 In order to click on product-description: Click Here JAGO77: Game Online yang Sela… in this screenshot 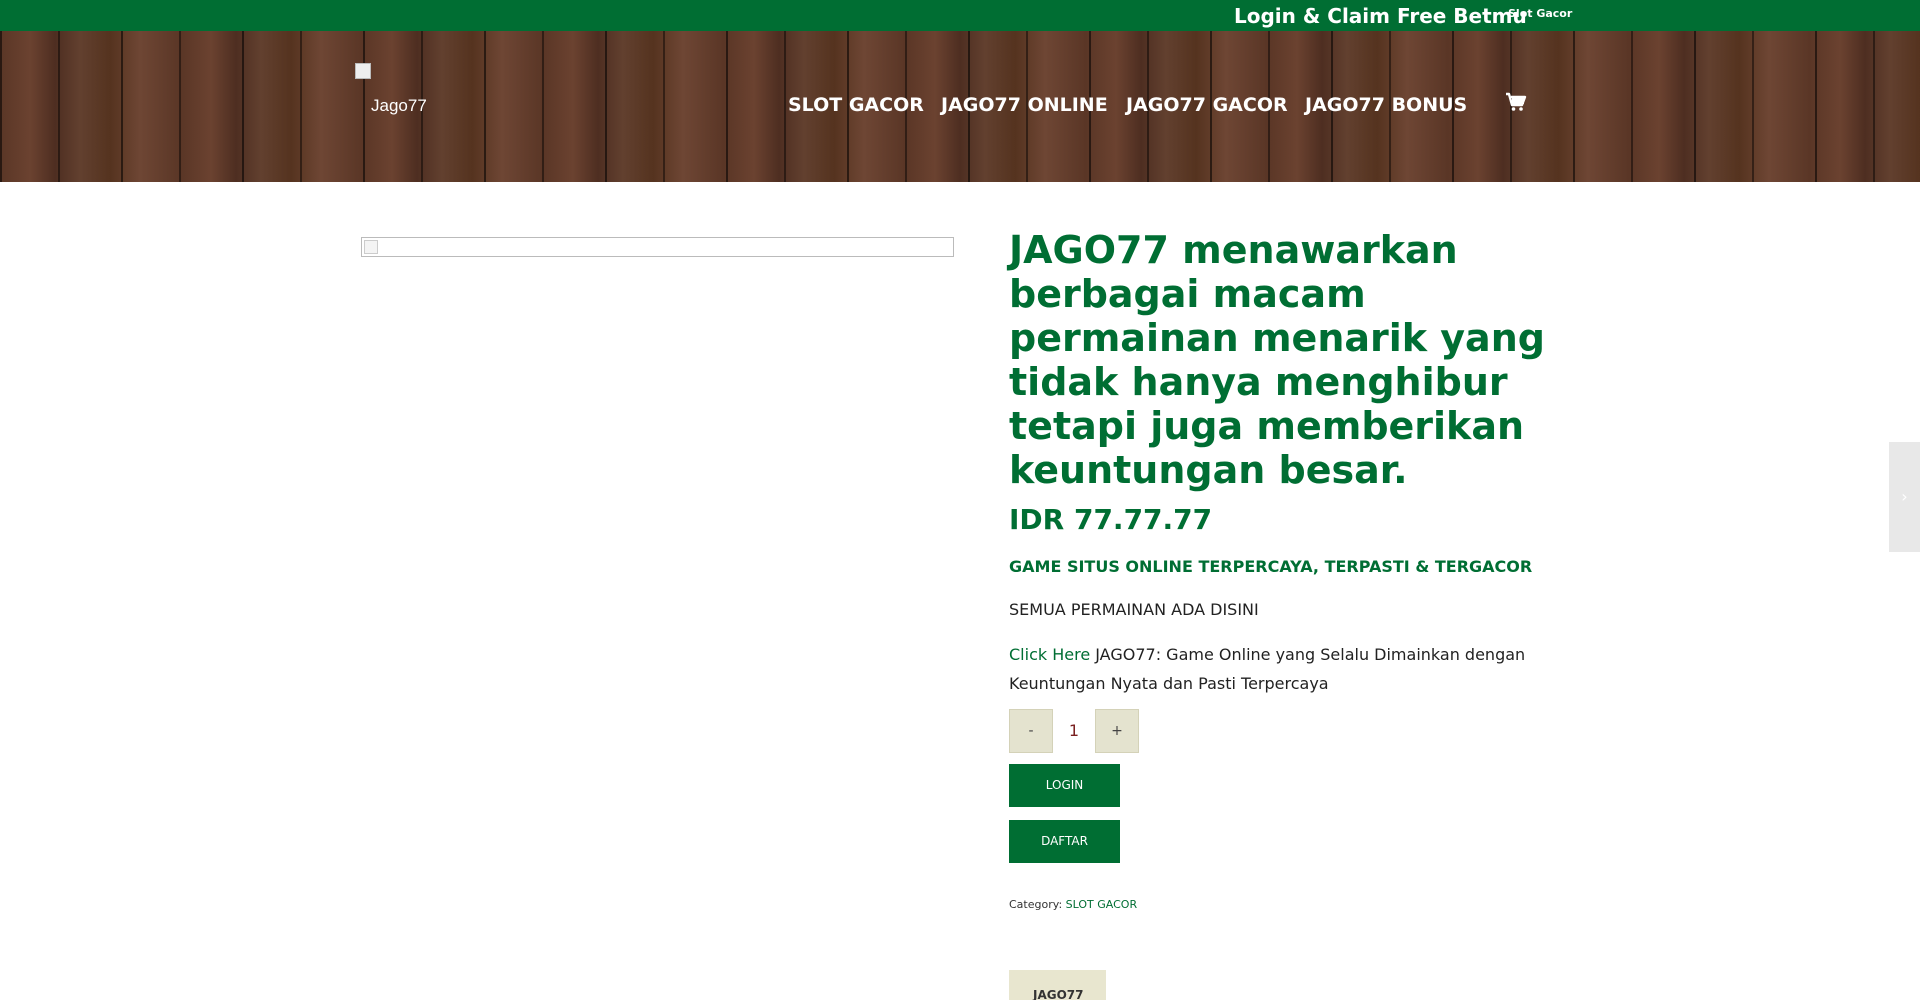, I will do `click(1289, 669)`.